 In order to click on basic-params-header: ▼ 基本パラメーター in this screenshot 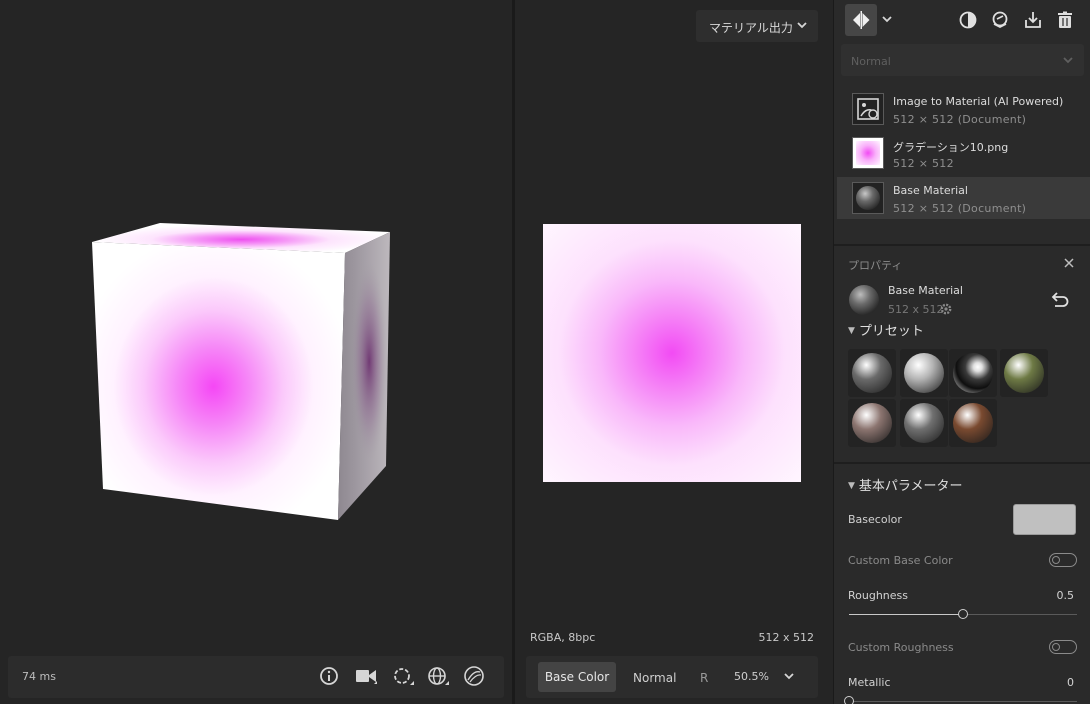, I will do `click(905, 484)`.